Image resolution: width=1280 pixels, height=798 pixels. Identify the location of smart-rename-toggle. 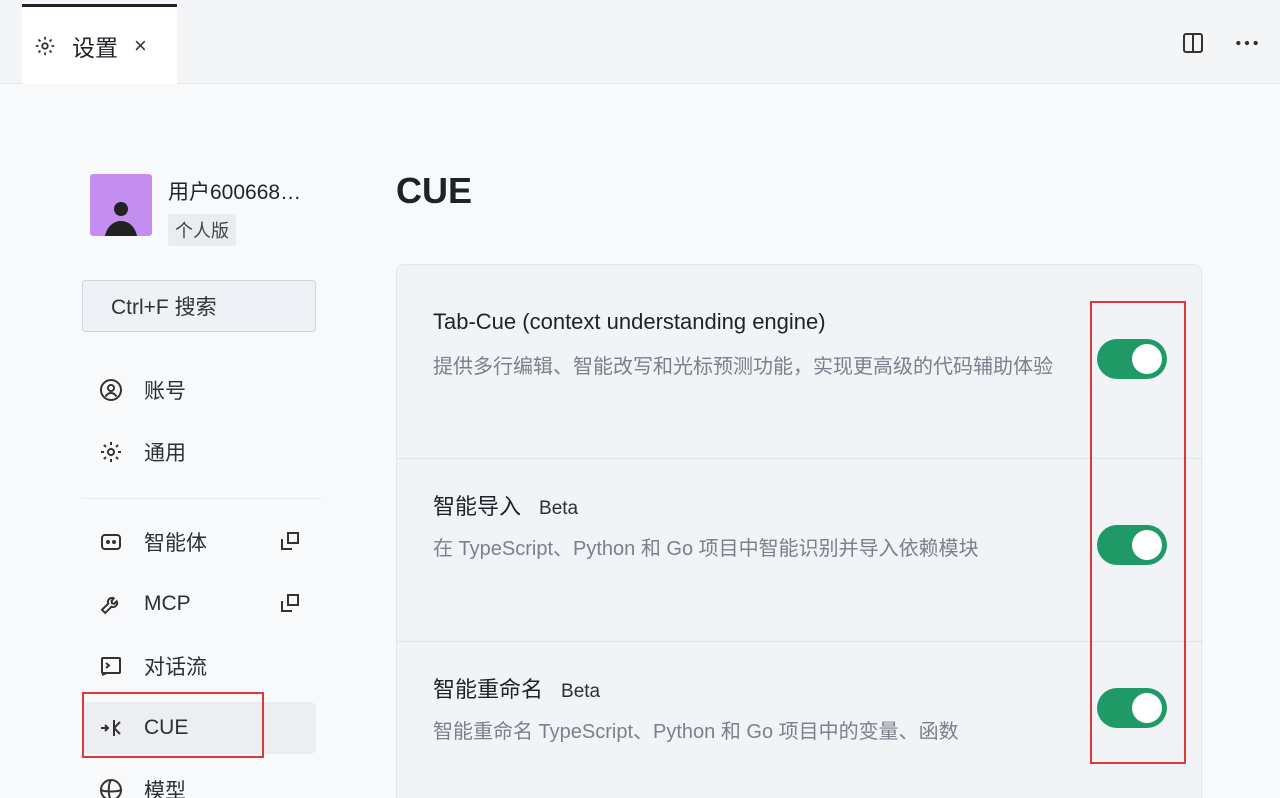
(1132, 708).